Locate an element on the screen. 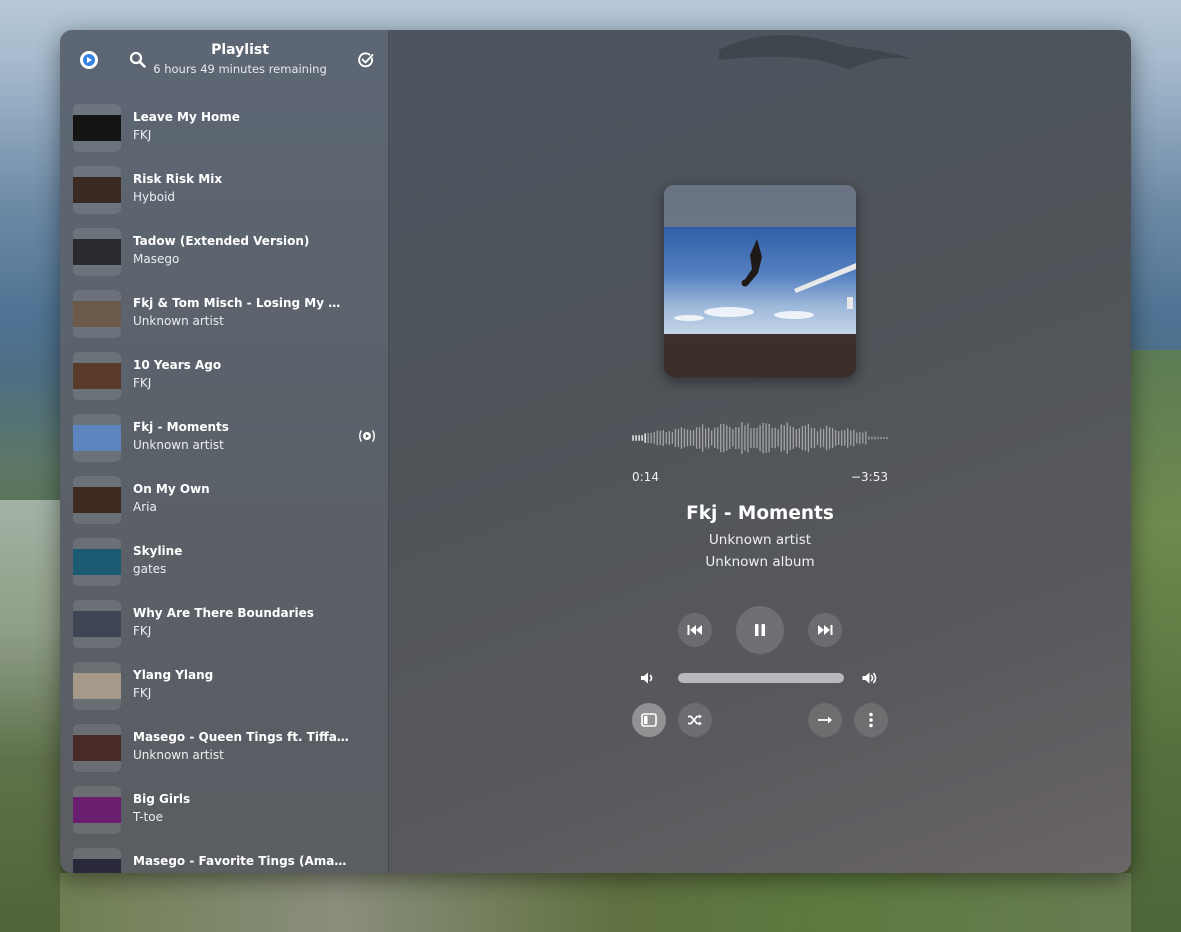  desktop-background-right is located at coordinates (1156, 641).